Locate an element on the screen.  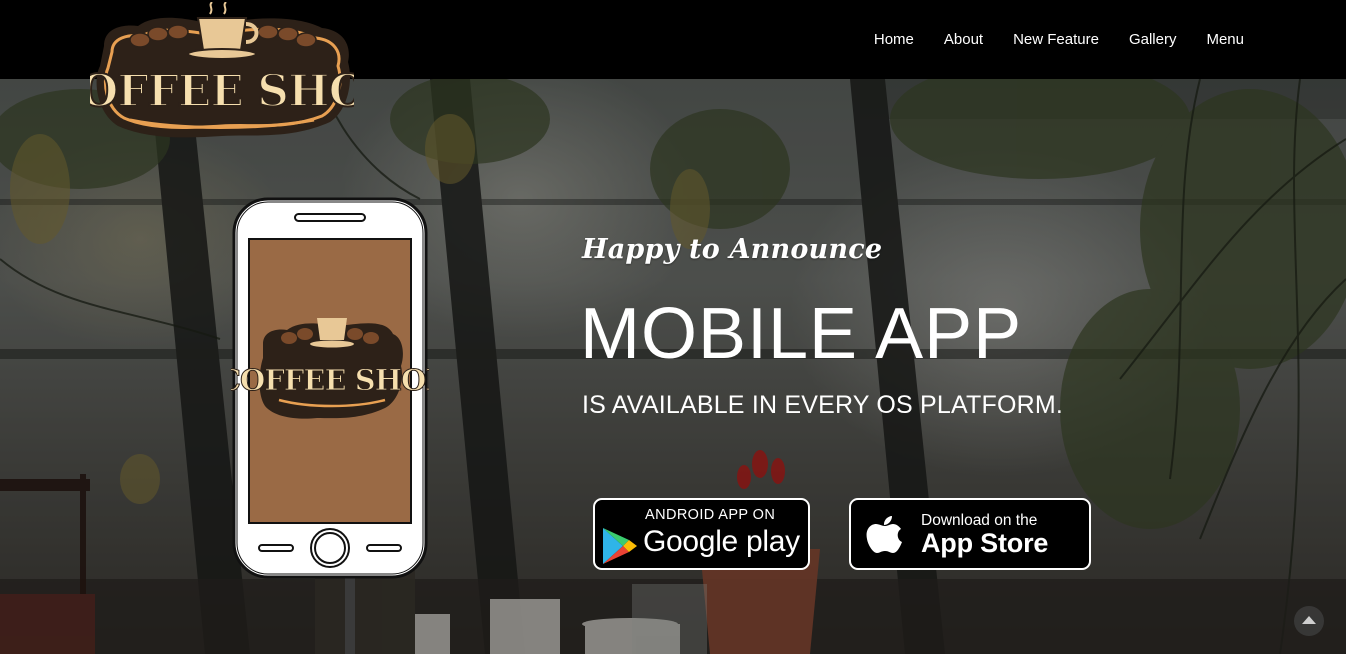
hero-headline: MOBILE APP is located at coordinates (801, 334).